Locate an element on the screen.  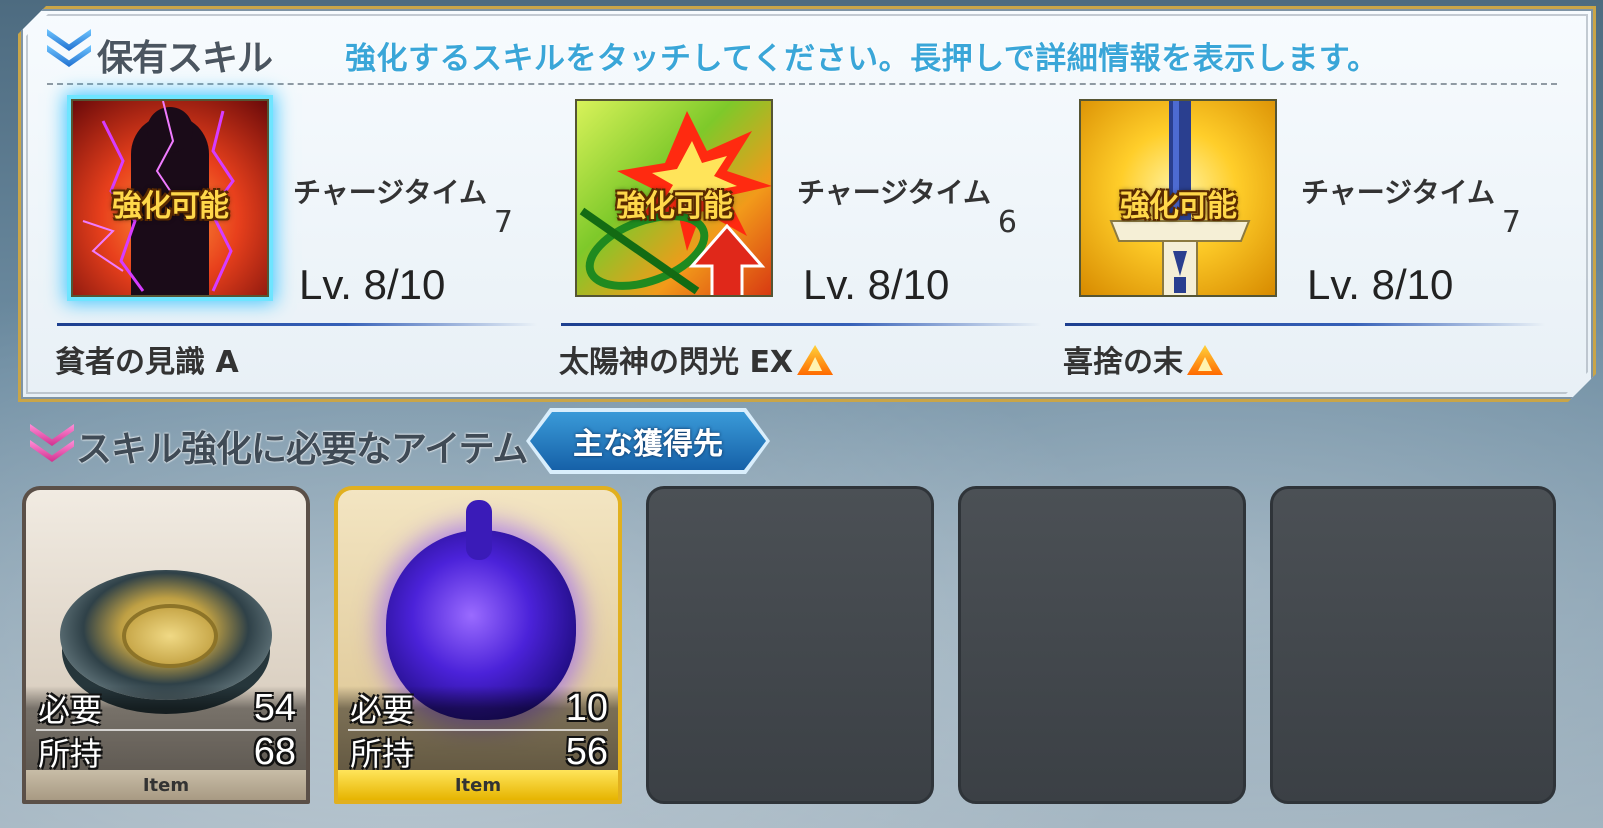
skill-icon-burst-arrow: 強化可能 is located at coordinates (674, 198).